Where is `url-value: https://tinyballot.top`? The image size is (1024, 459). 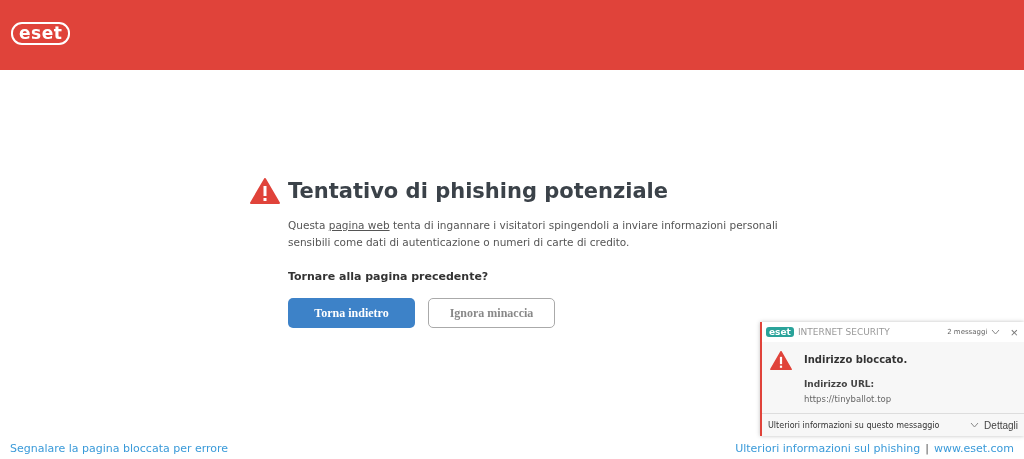 url-value: https://tinyballot.top is located at coordinates (848, 399).